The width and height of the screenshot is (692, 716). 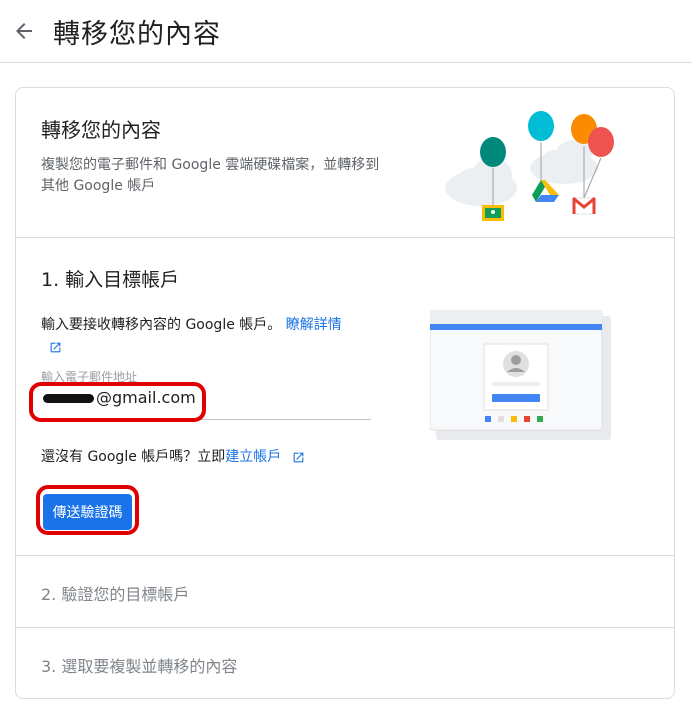 I want to click on step-3-title: 3. 選取要複製並轉移的內容, so click(x=139, y=666).